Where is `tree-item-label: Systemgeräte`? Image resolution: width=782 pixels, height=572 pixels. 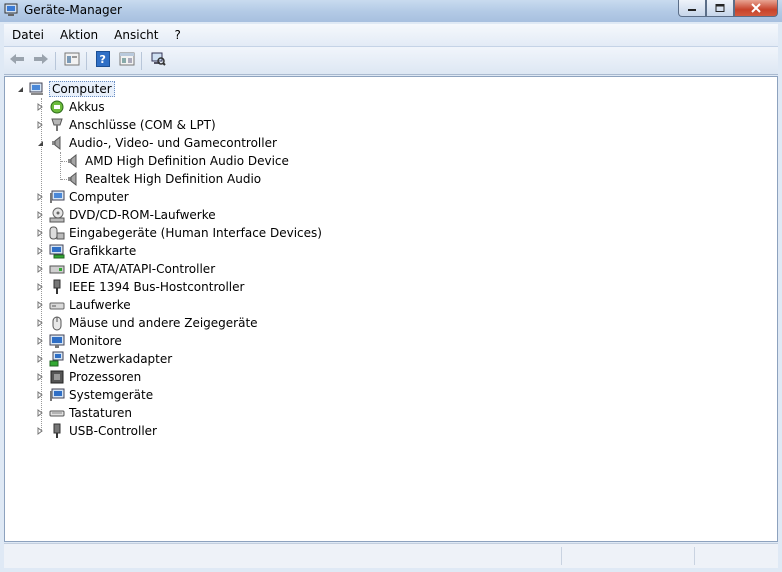 tree-item-label: Systemgeräte is located at coordinates (111, 395).